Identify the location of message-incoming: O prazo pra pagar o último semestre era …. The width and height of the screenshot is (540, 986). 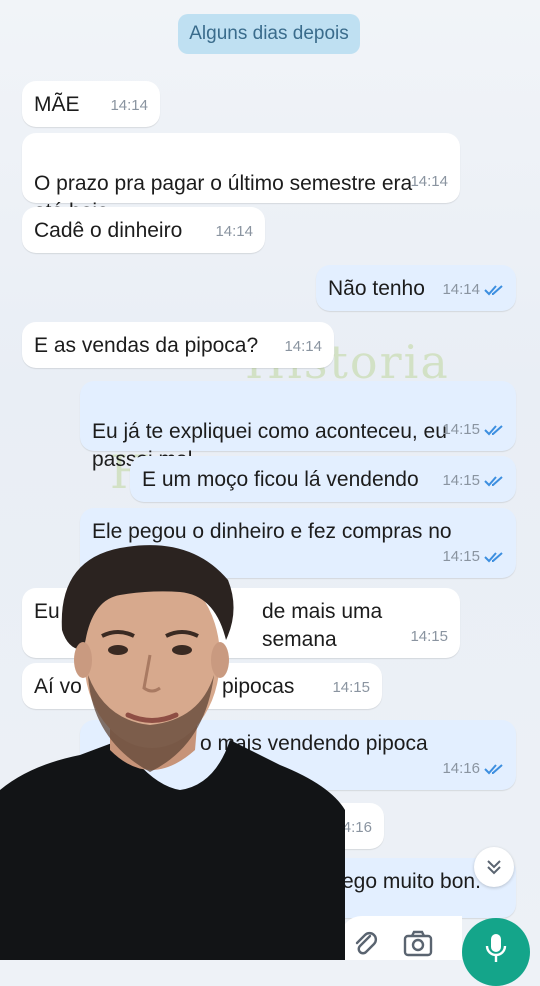
(241, 178).